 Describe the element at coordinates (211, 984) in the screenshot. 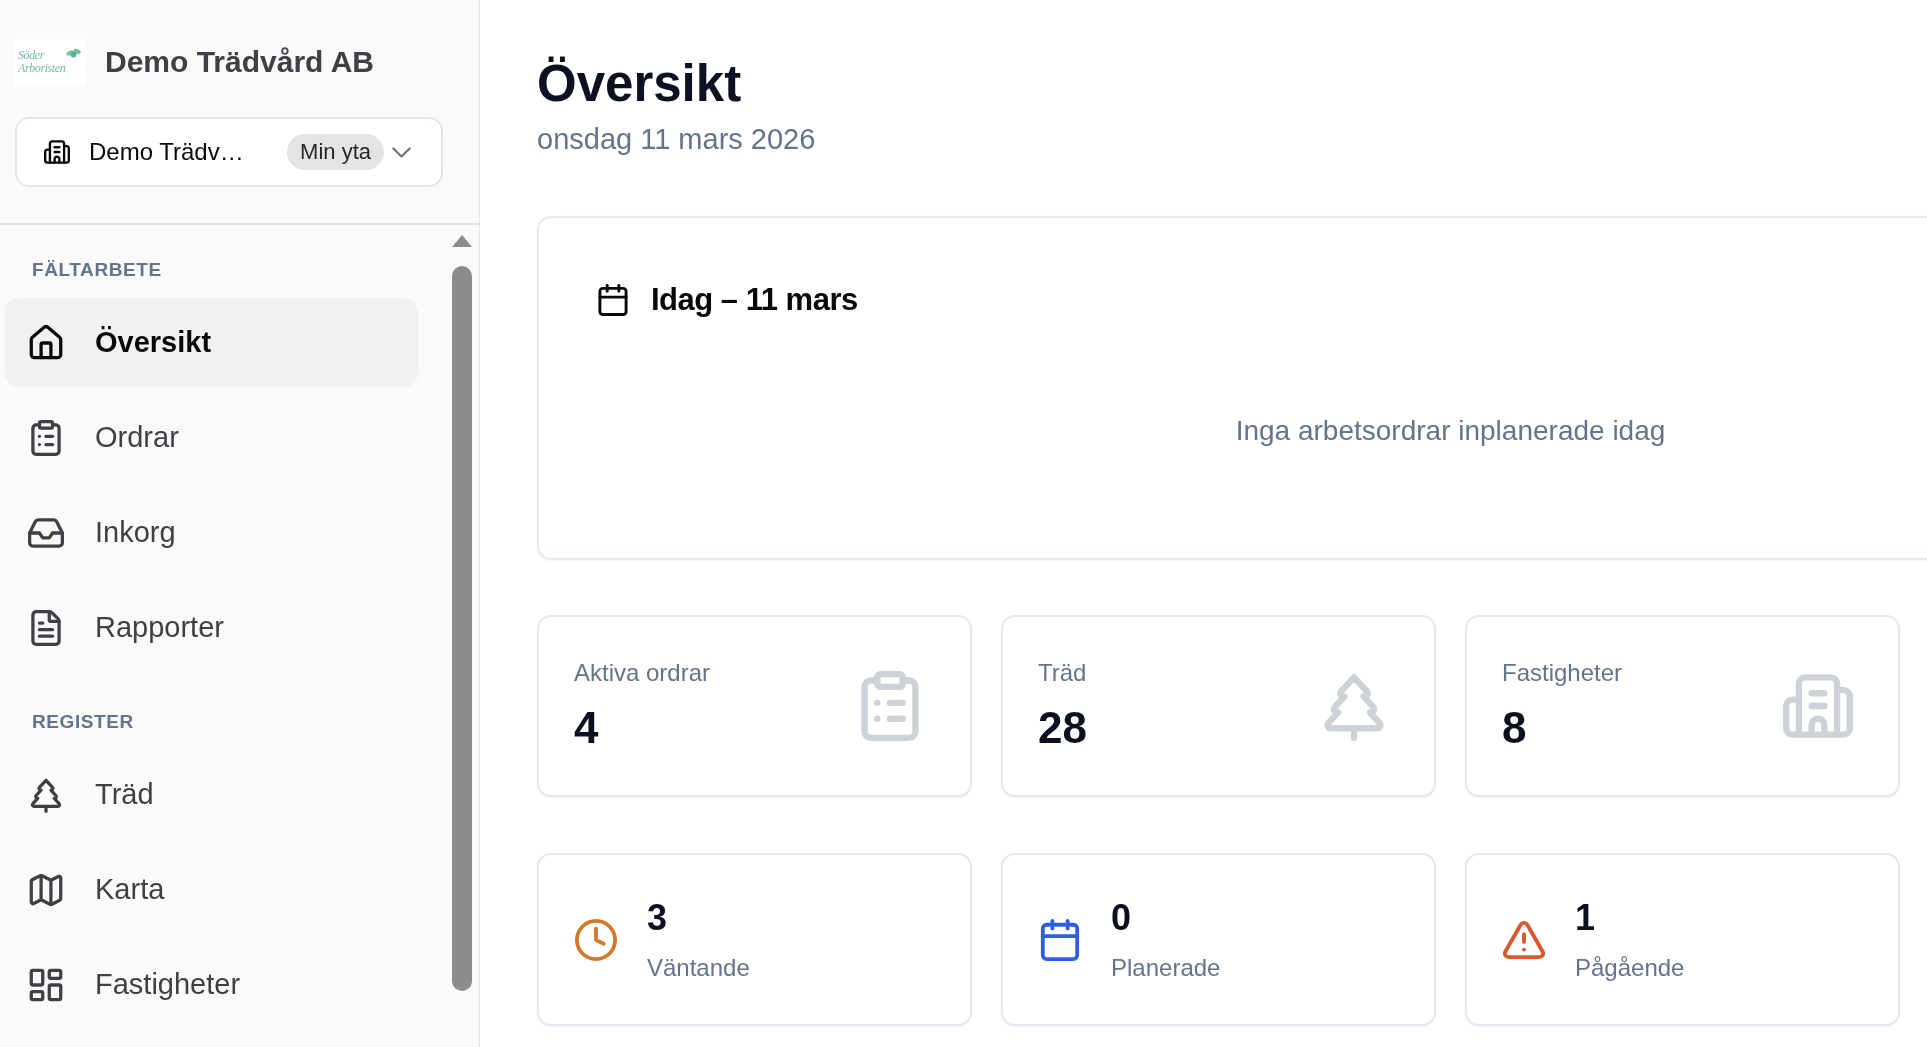

I see `nav-item: Fastigheter` at that location.